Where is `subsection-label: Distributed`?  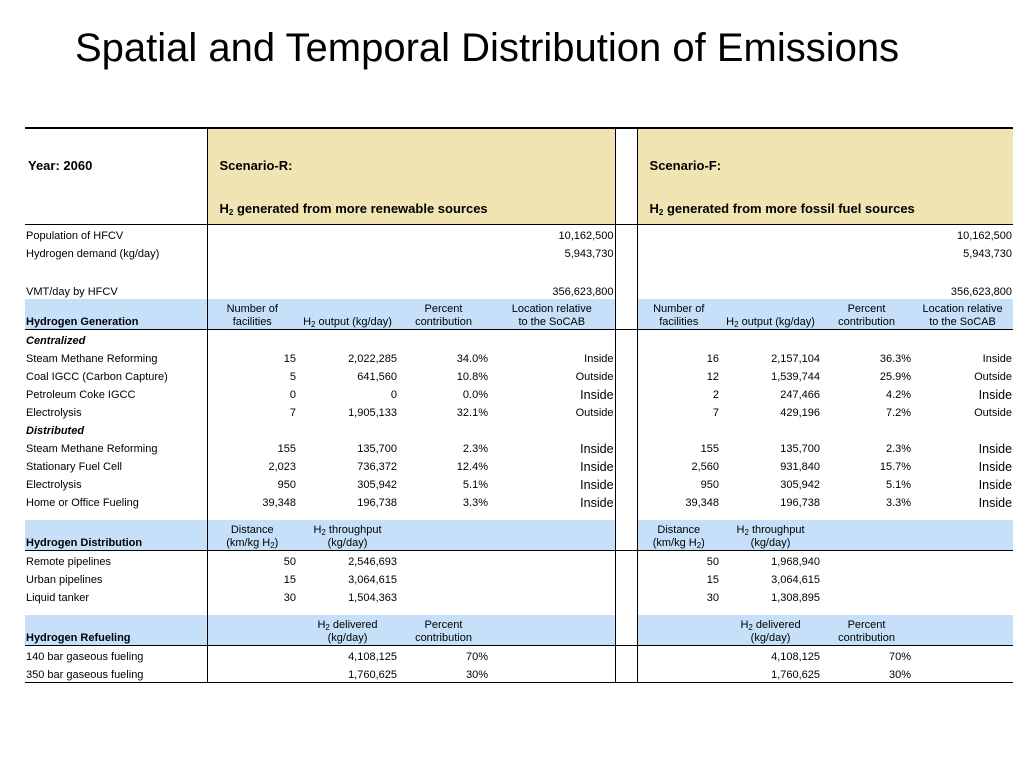 subsection-label: Distributed is located at coordinates (55, 430).